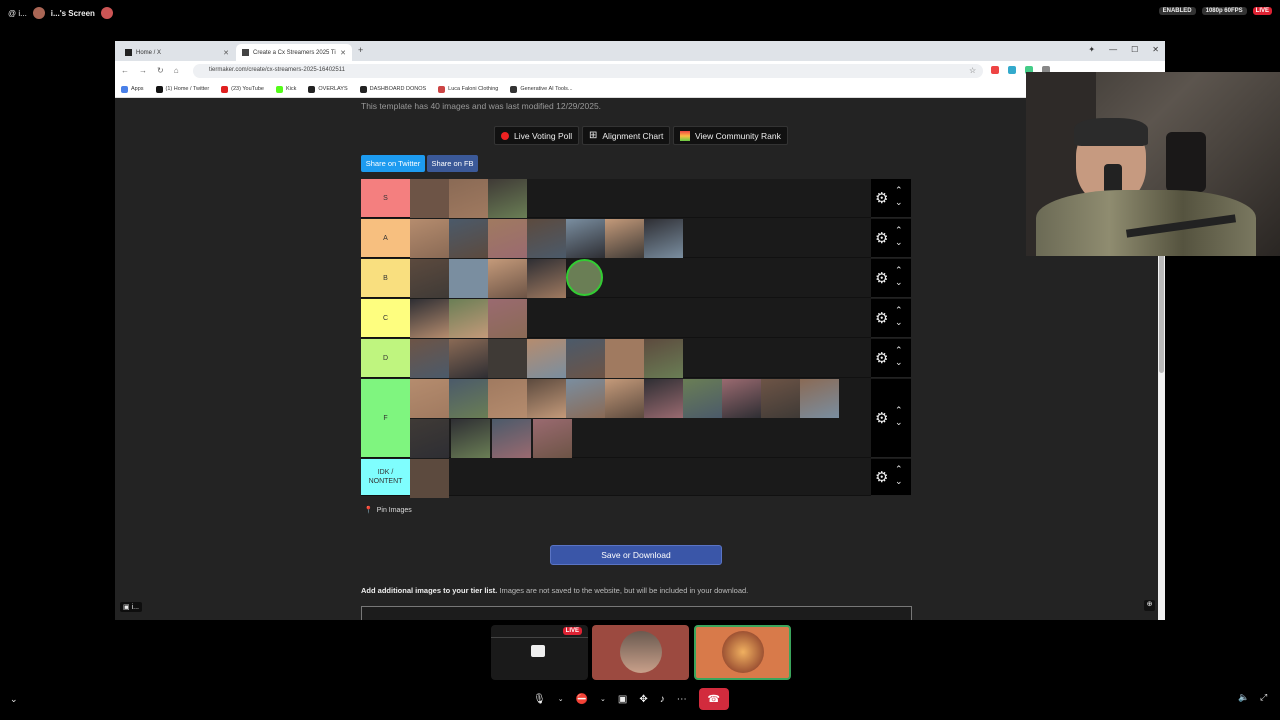 This screenshot has height=720, width=1280. Describe the element at coordinates (176, 70) in the screenshot. I see `home-icon: ⌂` at that location.